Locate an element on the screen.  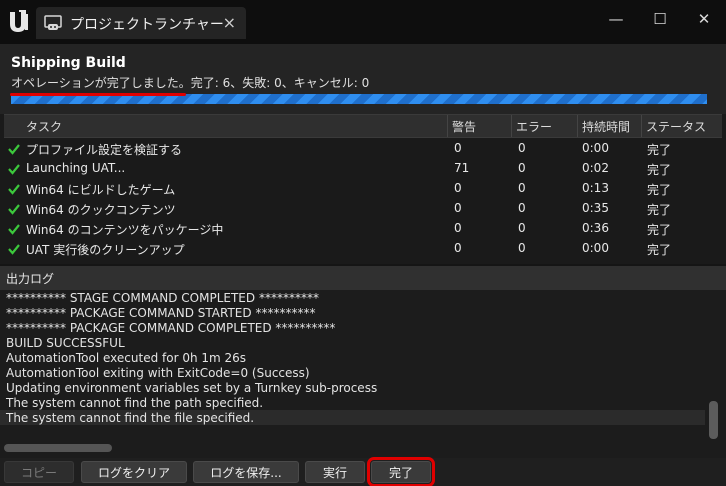
log-horizontal-scrollbar is located at coordinates (58, 448).